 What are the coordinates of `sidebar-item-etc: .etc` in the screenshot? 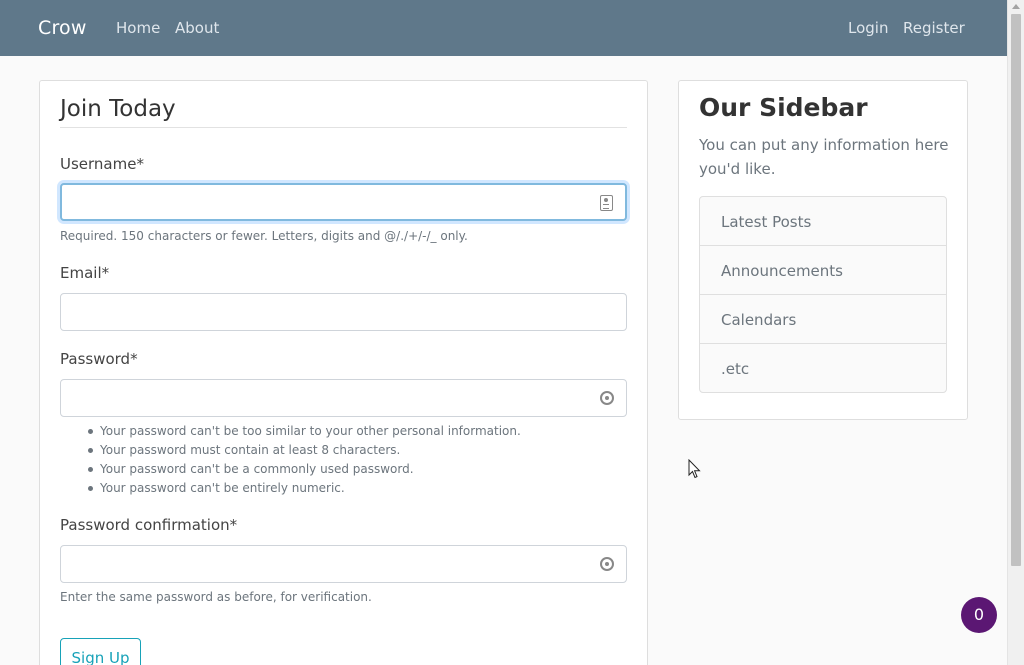 It's located at (823, 368).